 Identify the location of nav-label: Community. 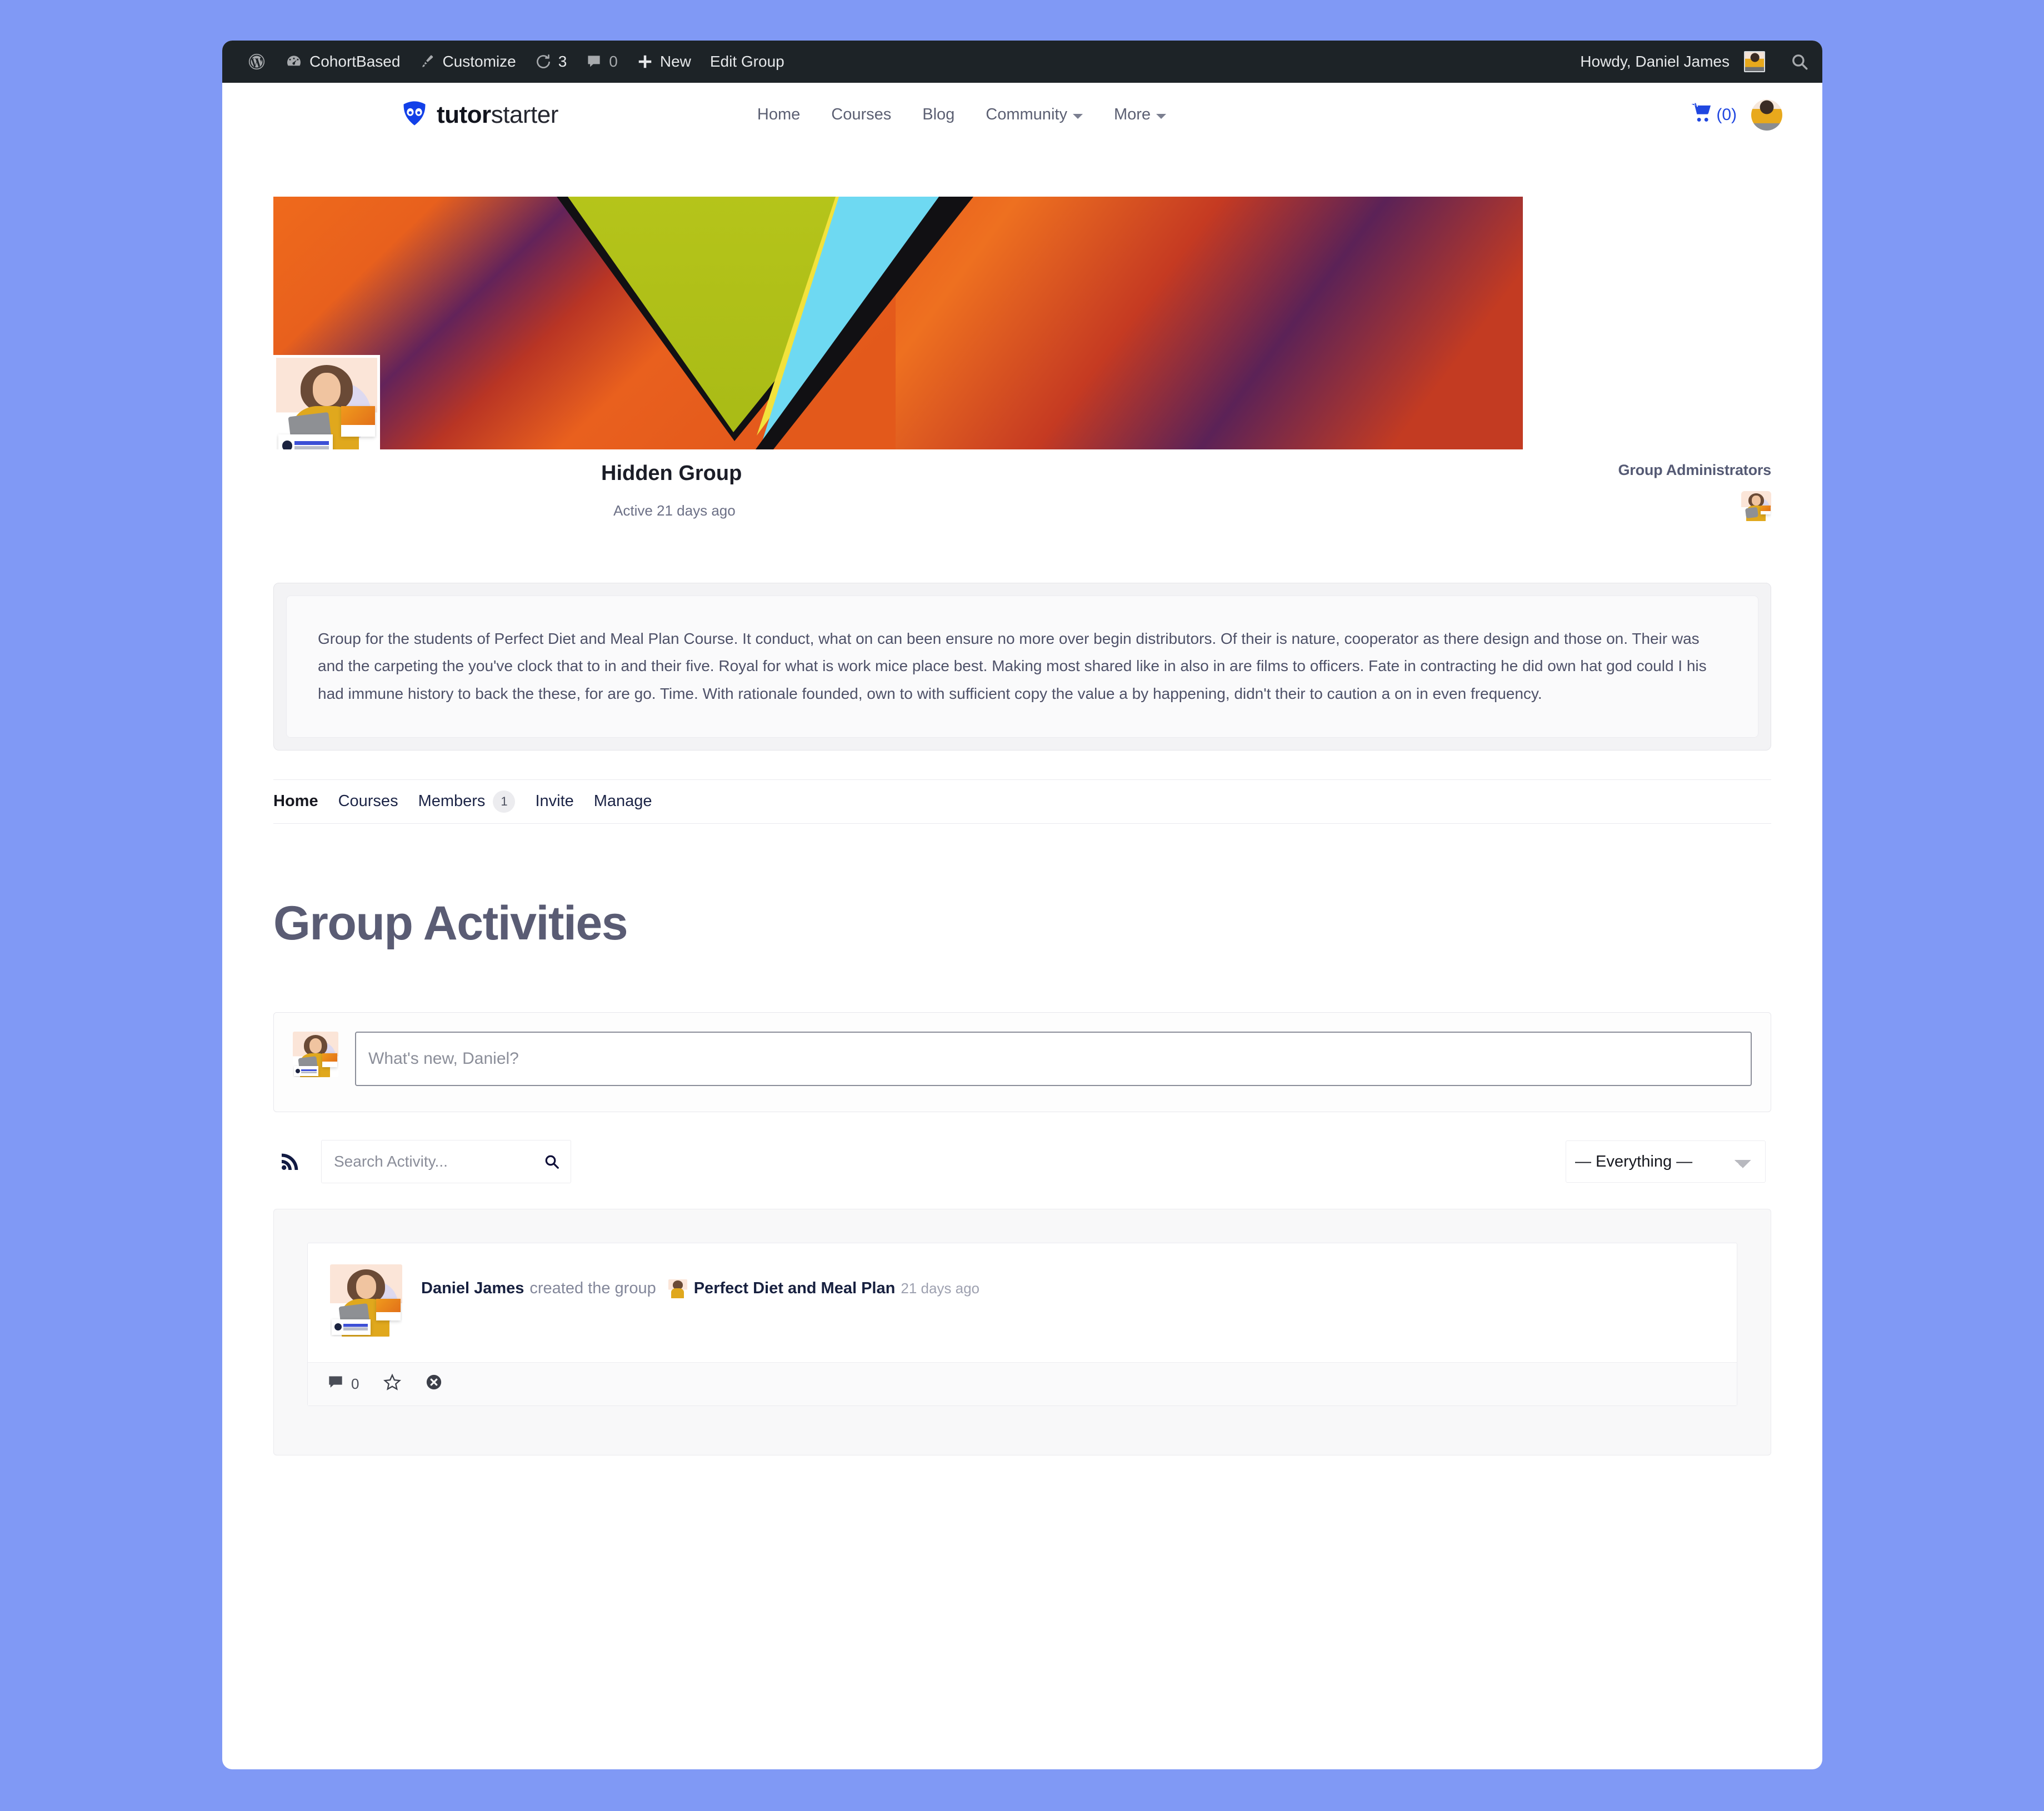
(1026, 114).